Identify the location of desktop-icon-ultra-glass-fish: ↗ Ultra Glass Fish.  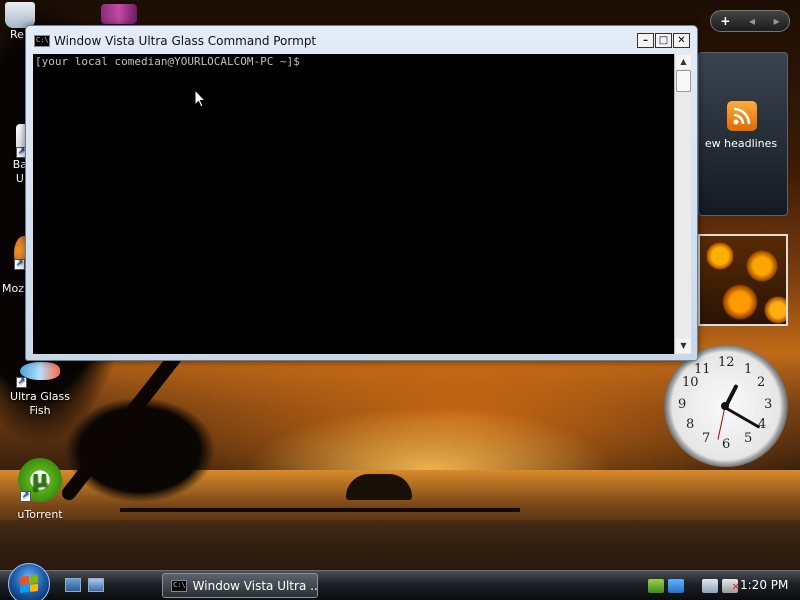
(40, 390).